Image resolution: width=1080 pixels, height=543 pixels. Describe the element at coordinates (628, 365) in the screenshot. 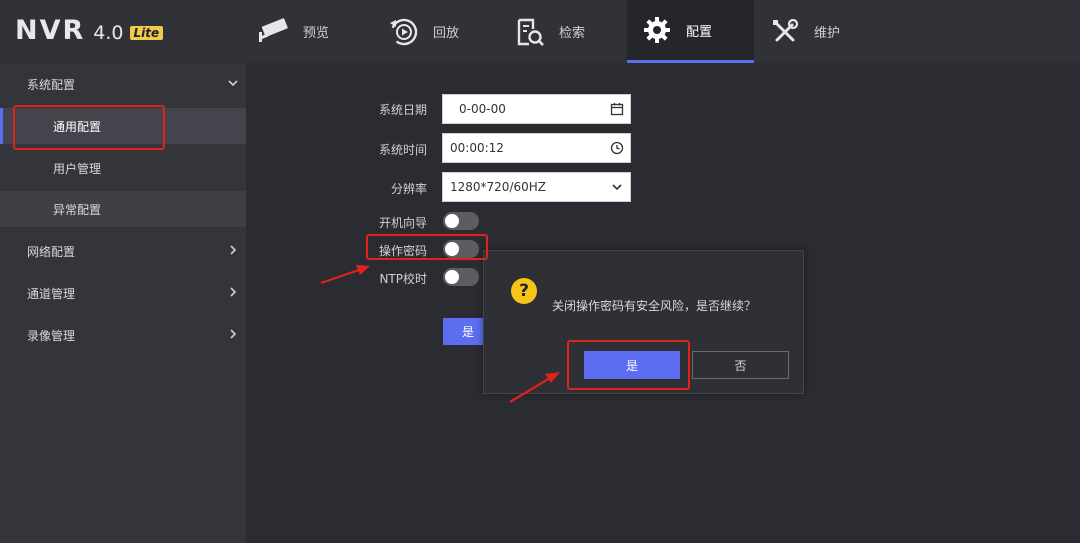

I see `annotation-box-confirm-yes` at that location.